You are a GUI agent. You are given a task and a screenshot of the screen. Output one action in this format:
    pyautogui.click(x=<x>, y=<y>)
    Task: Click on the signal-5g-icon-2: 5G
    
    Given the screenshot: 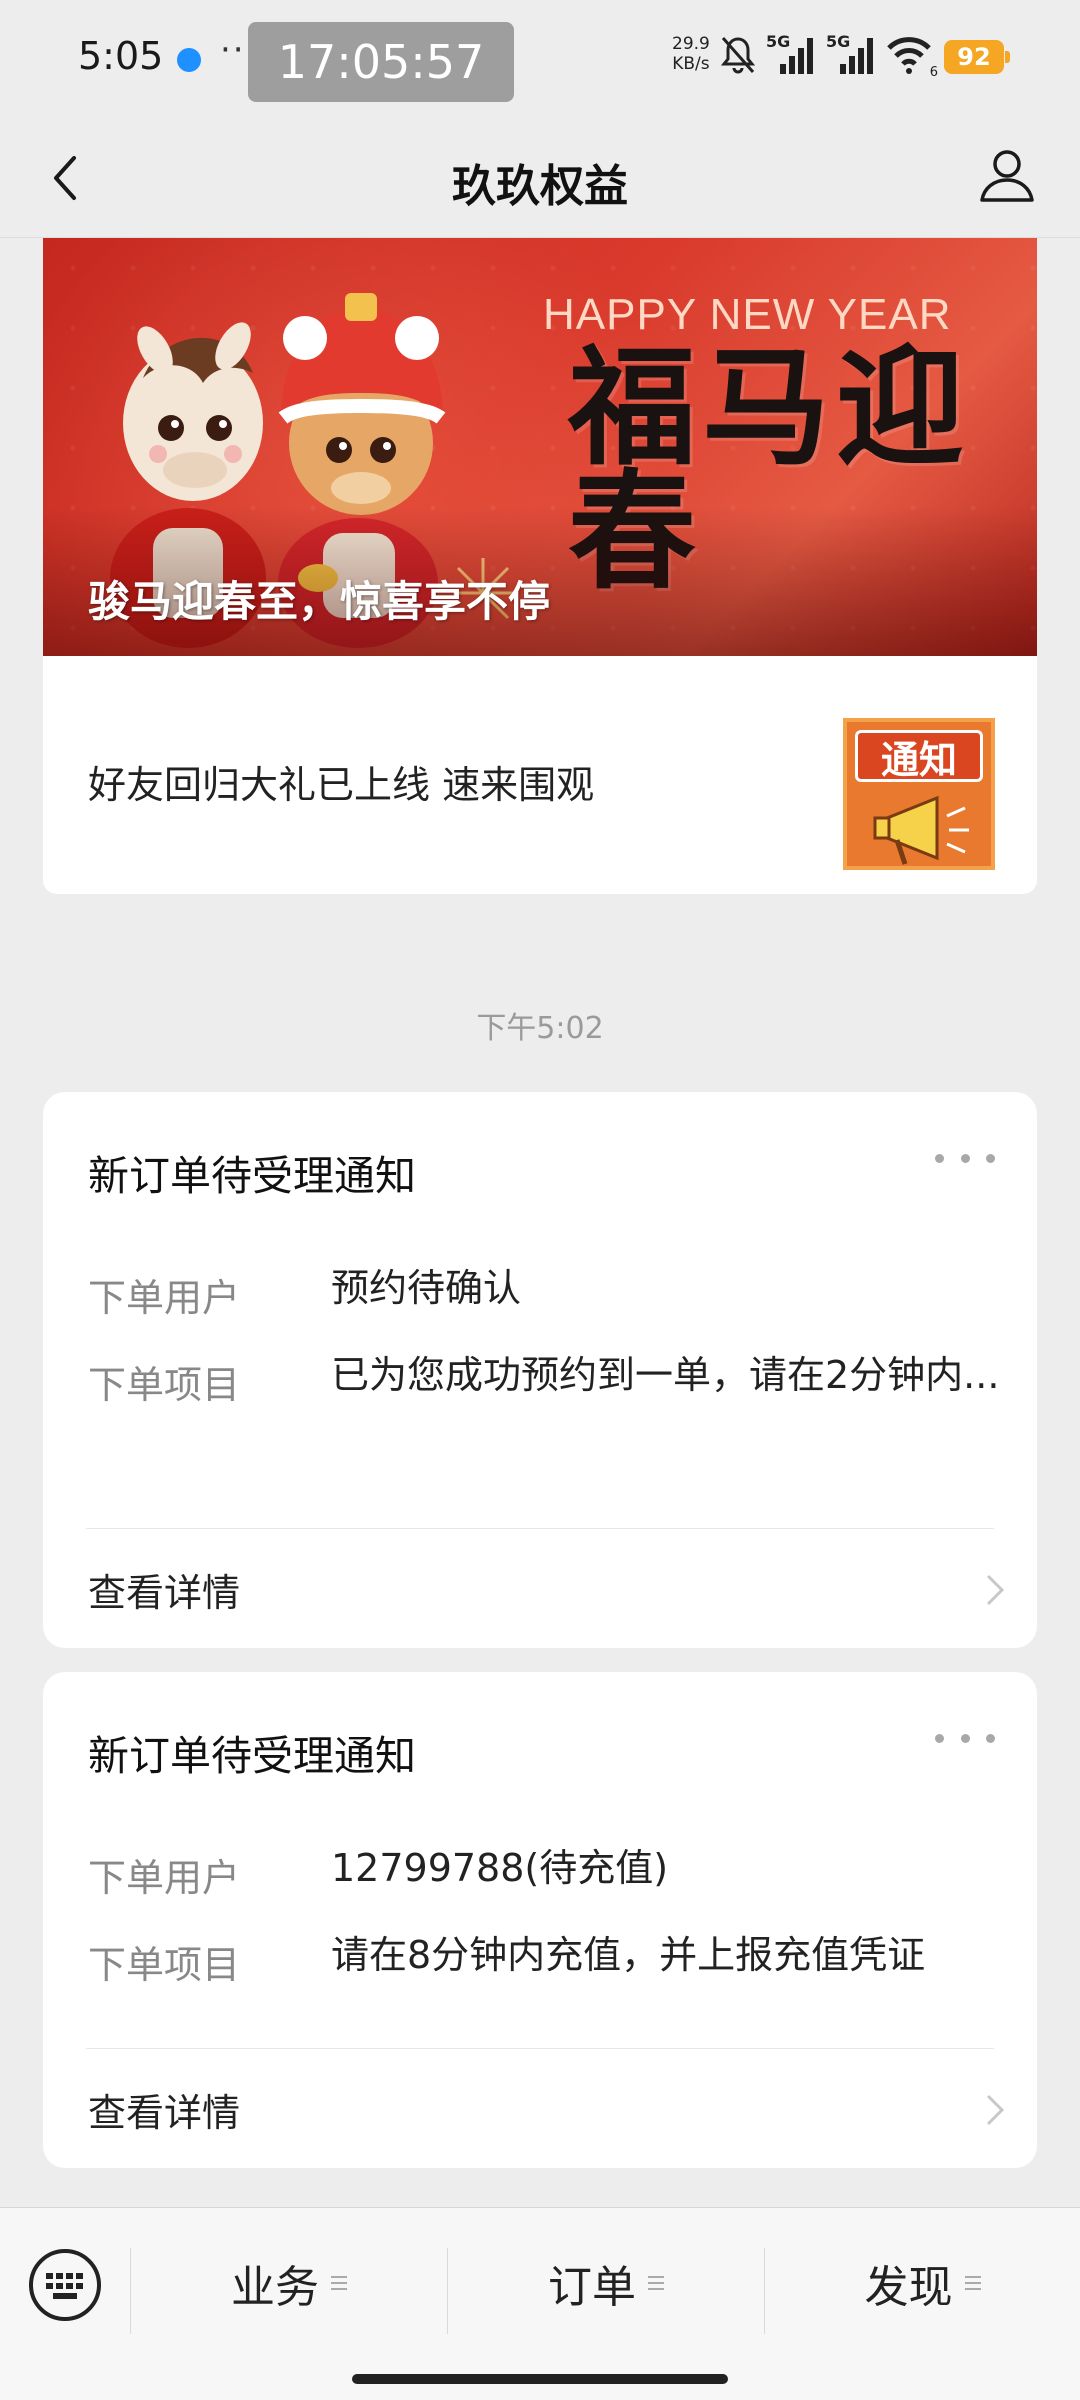 What is the action you would take?
    pyautogui.click(x=851, y=54)
    